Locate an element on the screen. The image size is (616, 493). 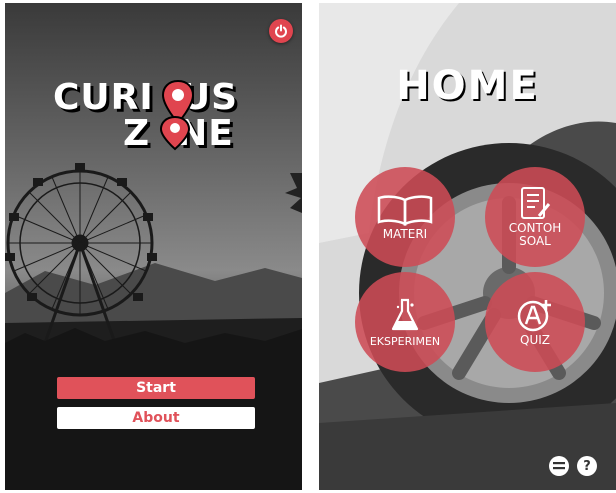
menu-quiz-button: QUIZ is located at coordinates (535, 322).